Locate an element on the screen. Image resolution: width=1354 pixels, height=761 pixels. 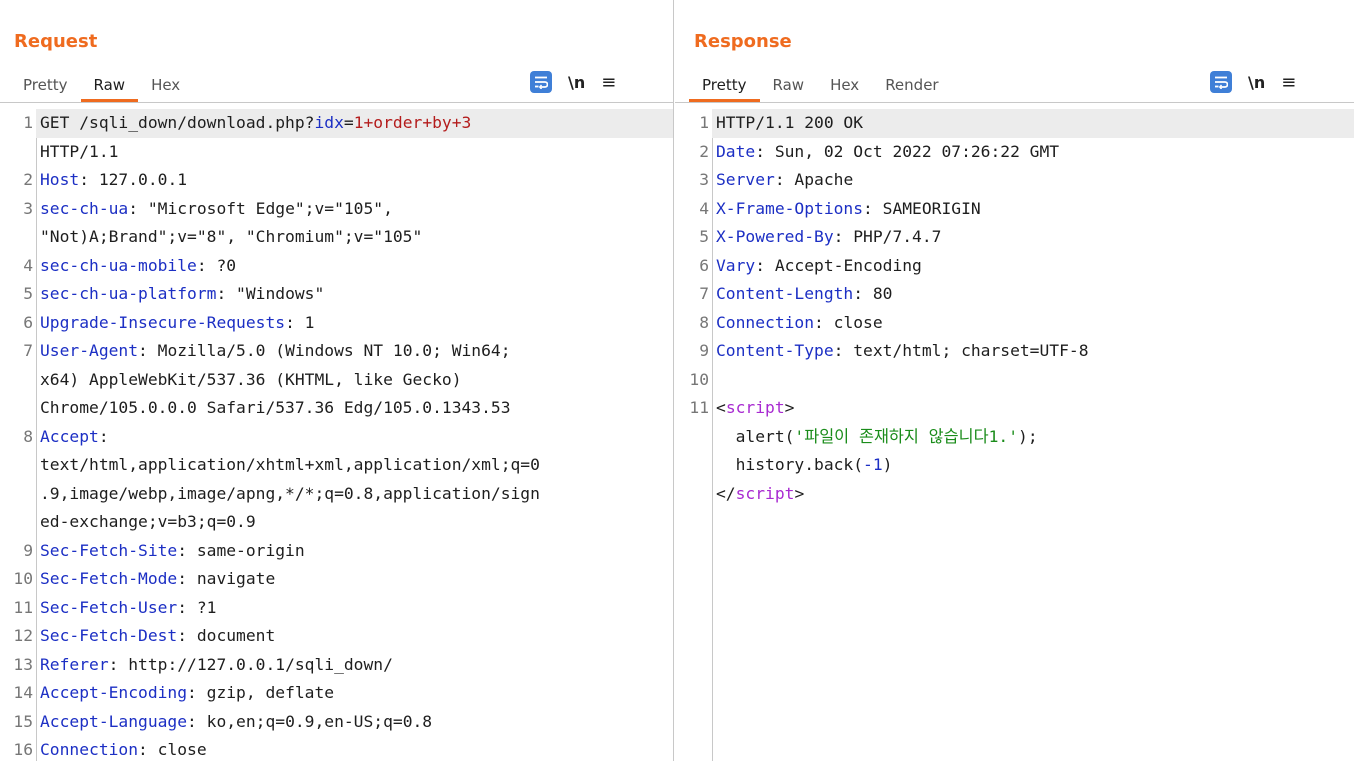
code-text: Sec-Fetch-Dest: document is located at coordinates (158, 635).